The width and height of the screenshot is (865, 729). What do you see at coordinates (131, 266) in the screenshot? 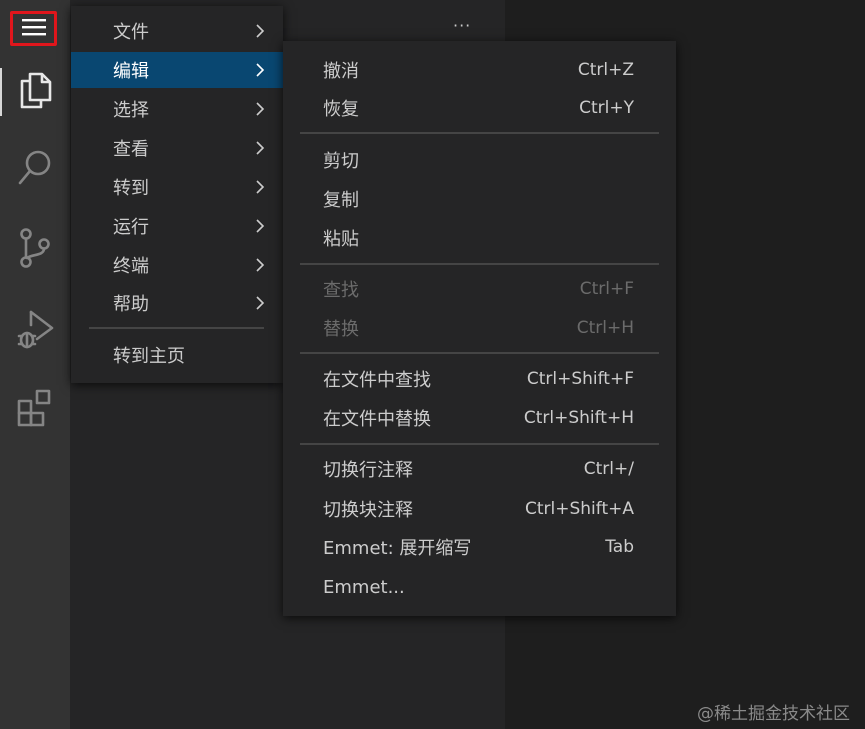
I see `menu-item-label: 终端` at bounding box center [131, 266].